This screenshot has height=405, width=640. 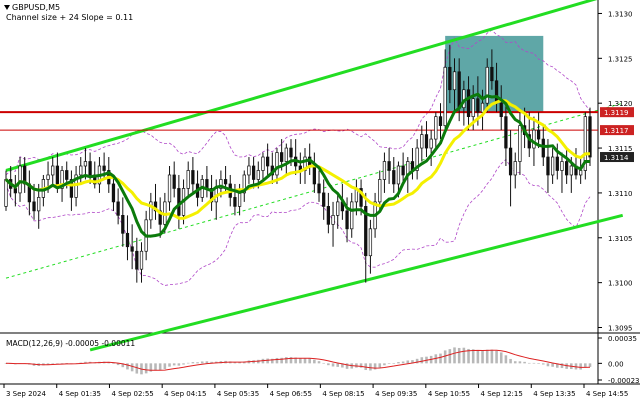 What do you see at coordinates (7, 7) in the screenshot?
I see `symbol-dropdown-icon` at bounding box center [7, 7].